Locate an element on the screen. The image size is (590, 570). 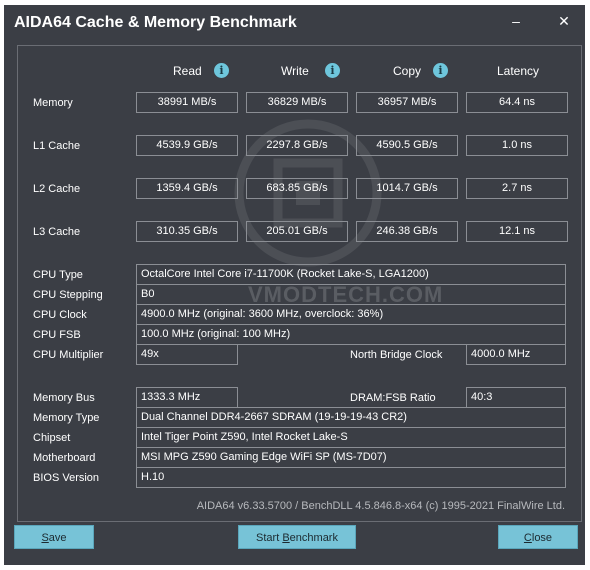
l3-latency: 12.1 ns is located at coordinates (517, 231).